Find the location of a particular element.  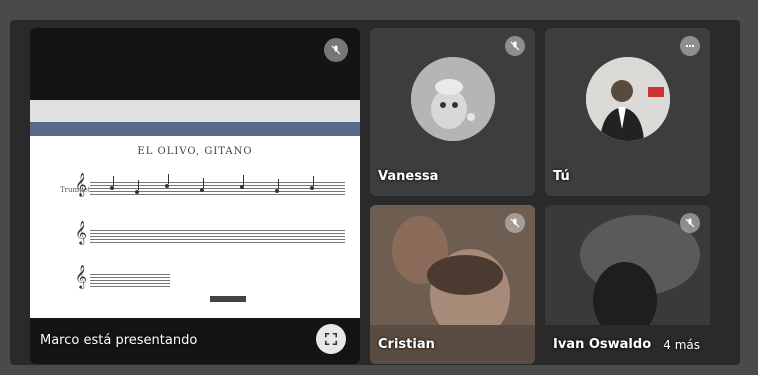

fullscreen-button is located at coordinates (331, 339).